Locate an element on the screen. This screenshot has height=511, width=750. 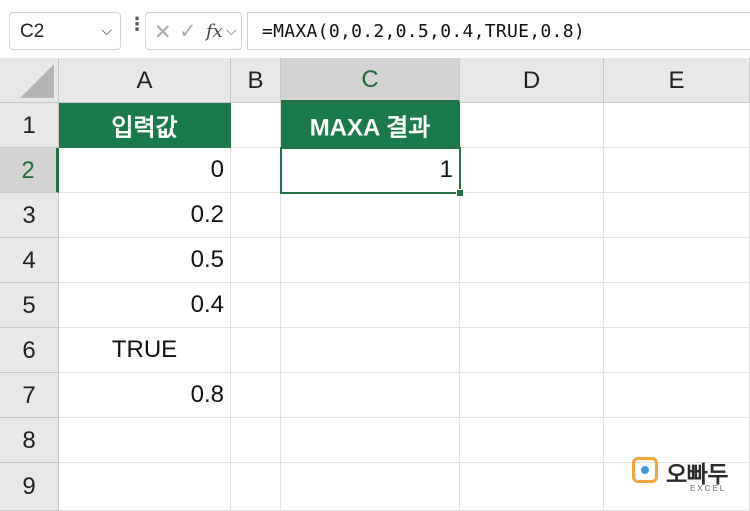
header-label-input: 입력값 is located at coordinates (144, 128).